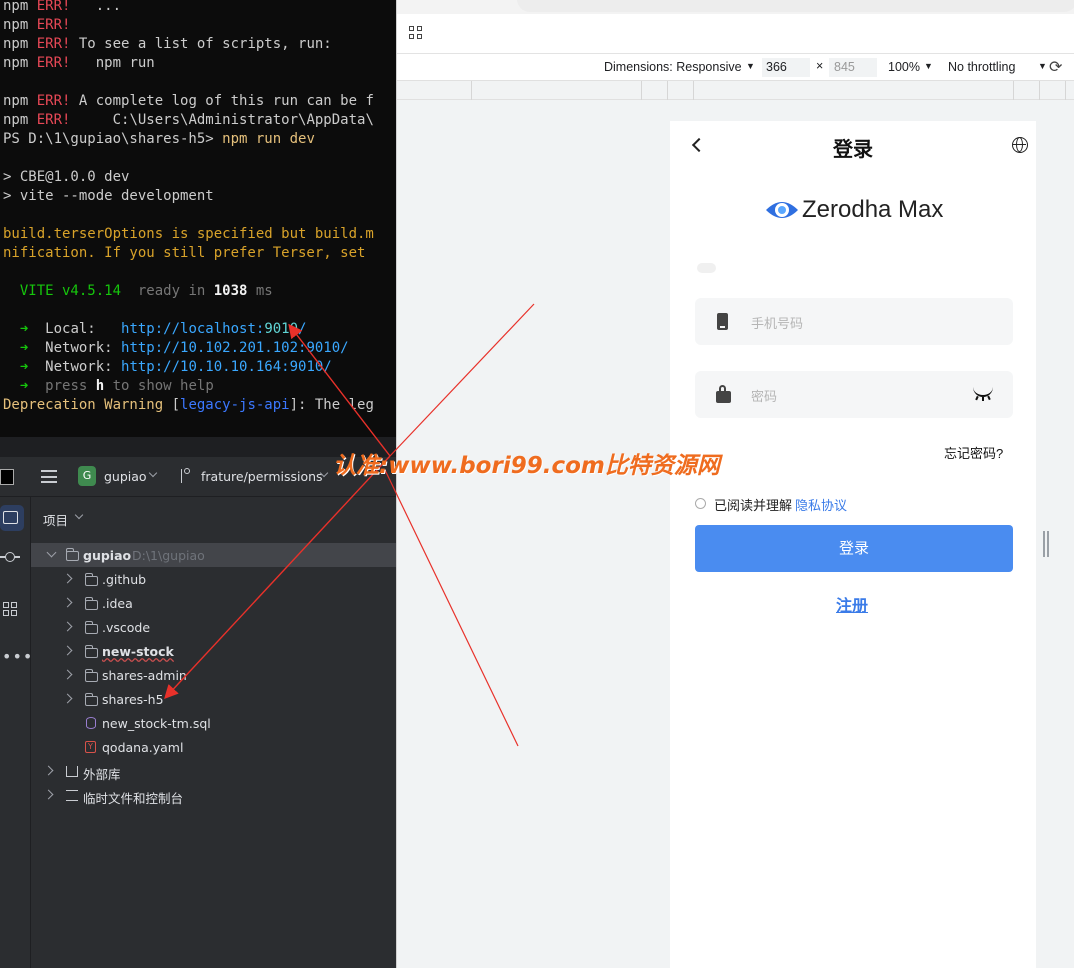 The height and width of the screenshot is (968, 1074). Describe the element at coordinates (83, 367) in the screenshot. I see `terminal-text: Network:` at that location.